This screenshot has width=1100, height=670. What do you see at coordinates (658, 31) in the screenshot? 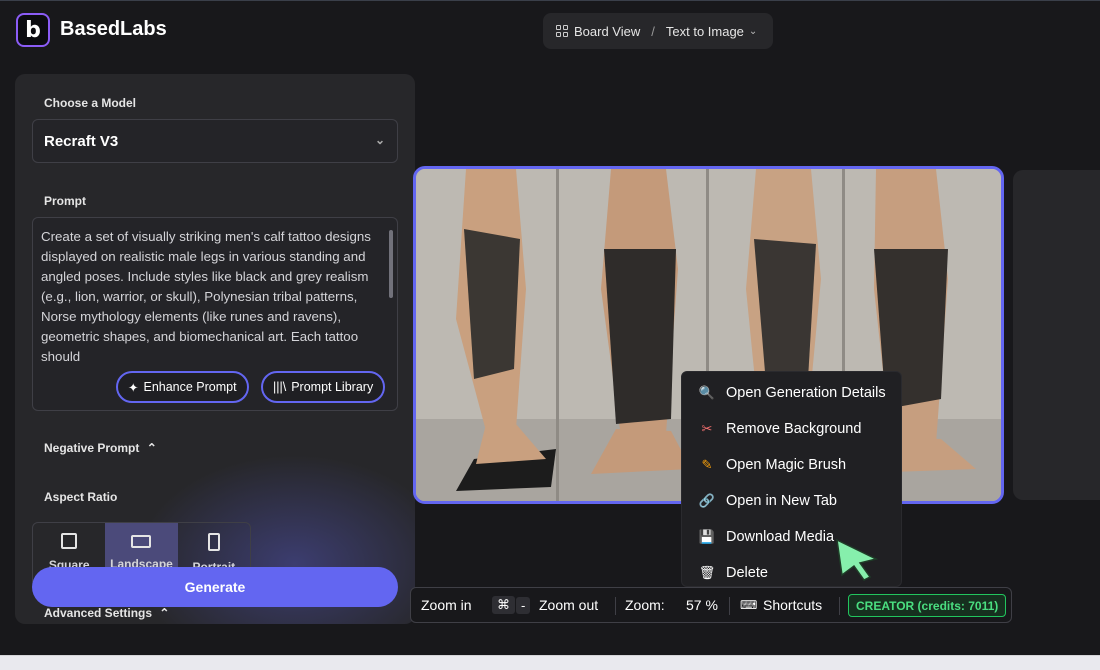
I see `breadcrumb: Board View / Text to Image ⌄` at bounding box center [658, 31].